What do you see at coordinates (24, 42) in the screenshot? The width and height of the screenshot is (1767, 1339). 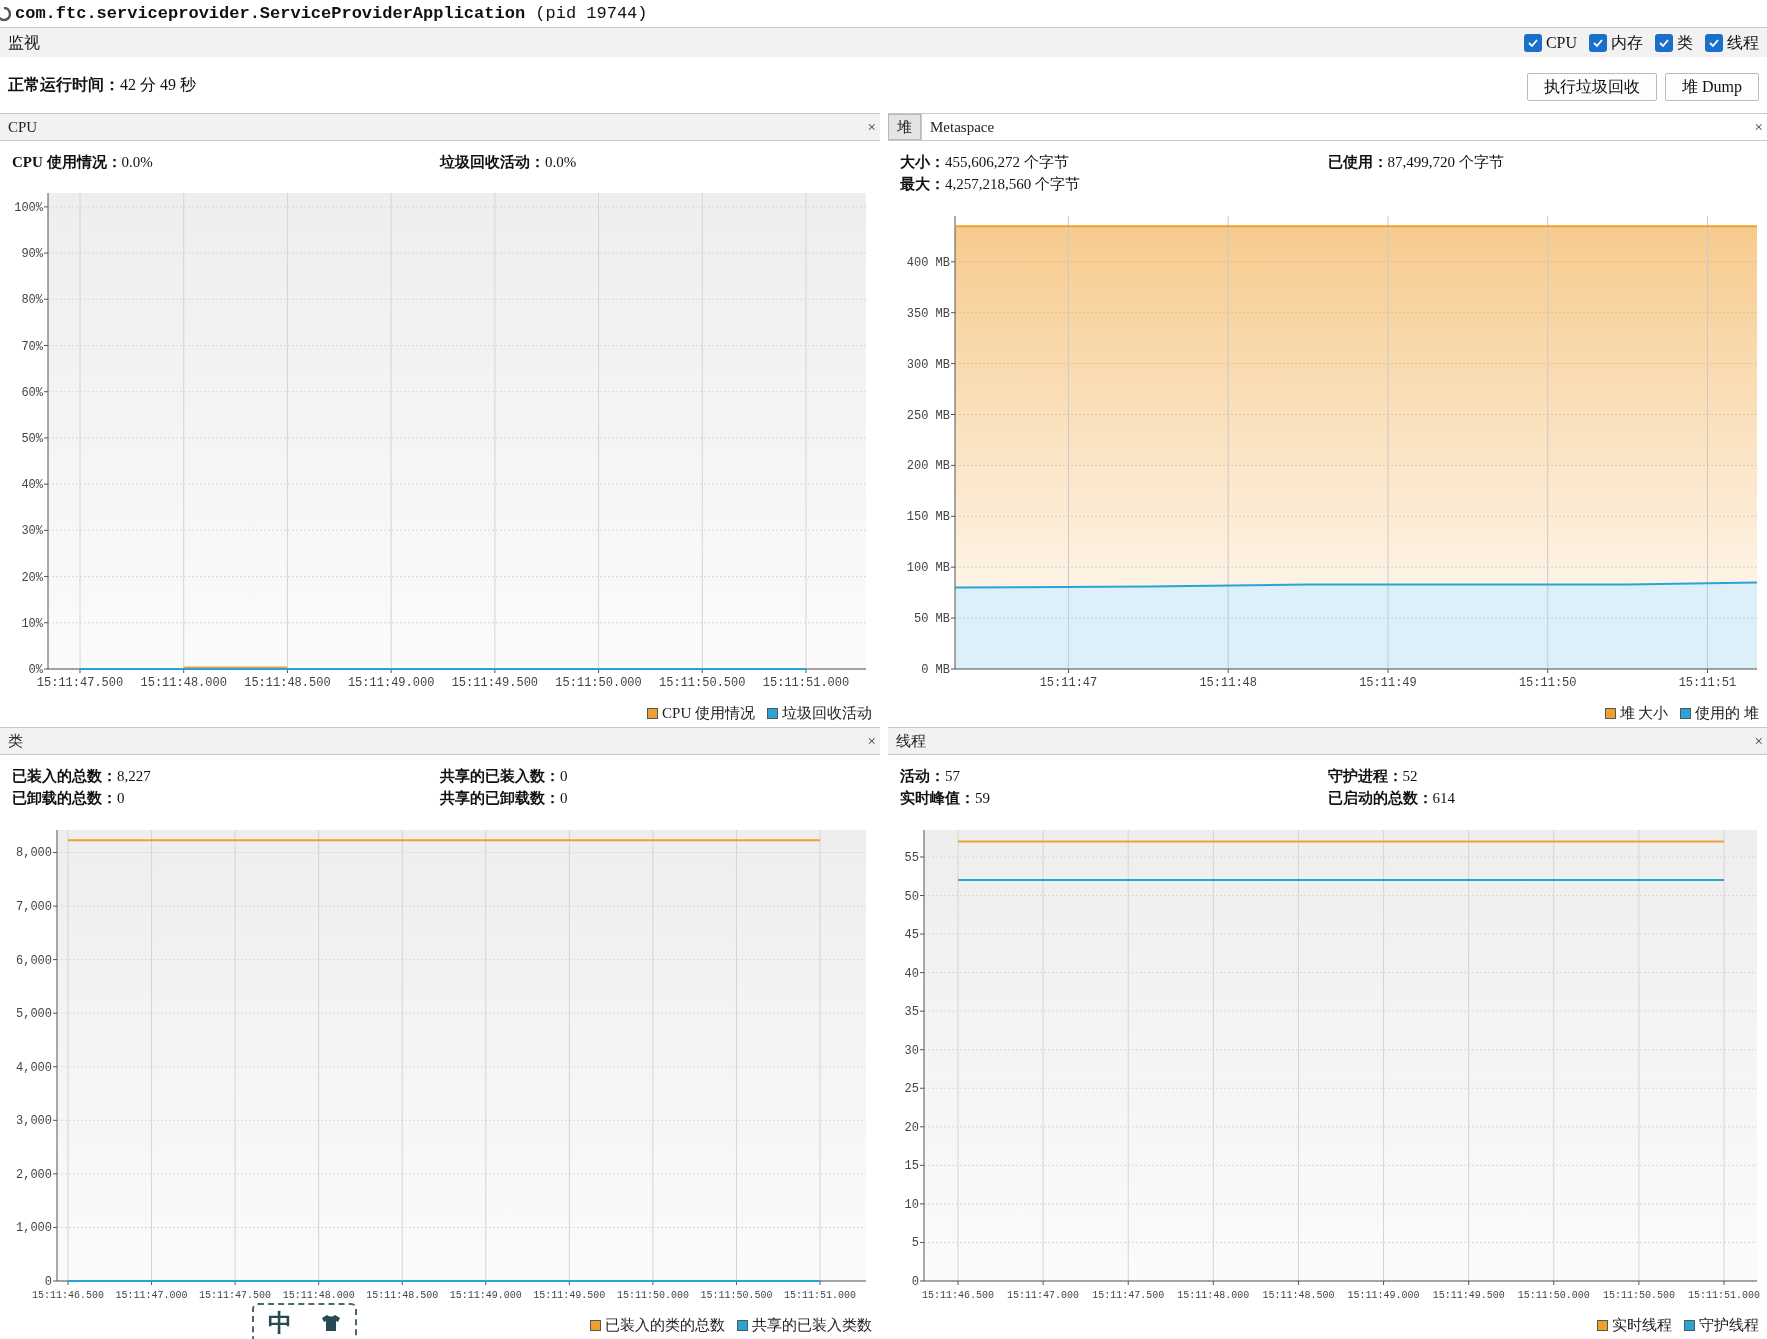 I see `section-title: 监视` at bounding box center [24, 42].